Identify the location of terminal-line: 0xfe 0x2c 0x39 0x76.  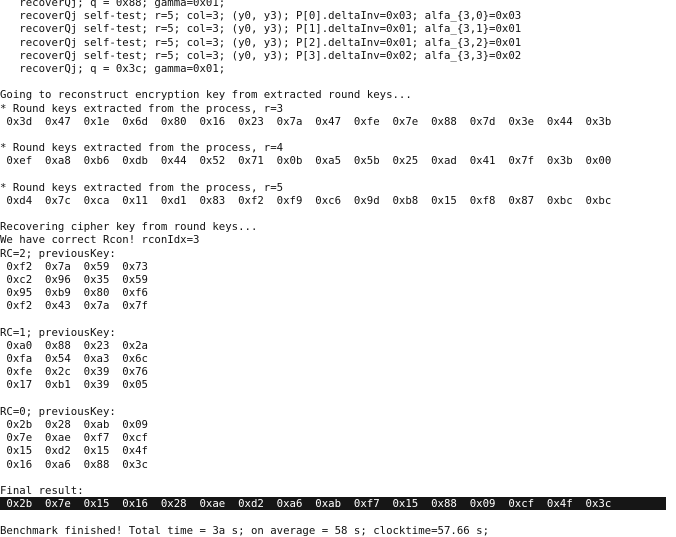
(74, 372).